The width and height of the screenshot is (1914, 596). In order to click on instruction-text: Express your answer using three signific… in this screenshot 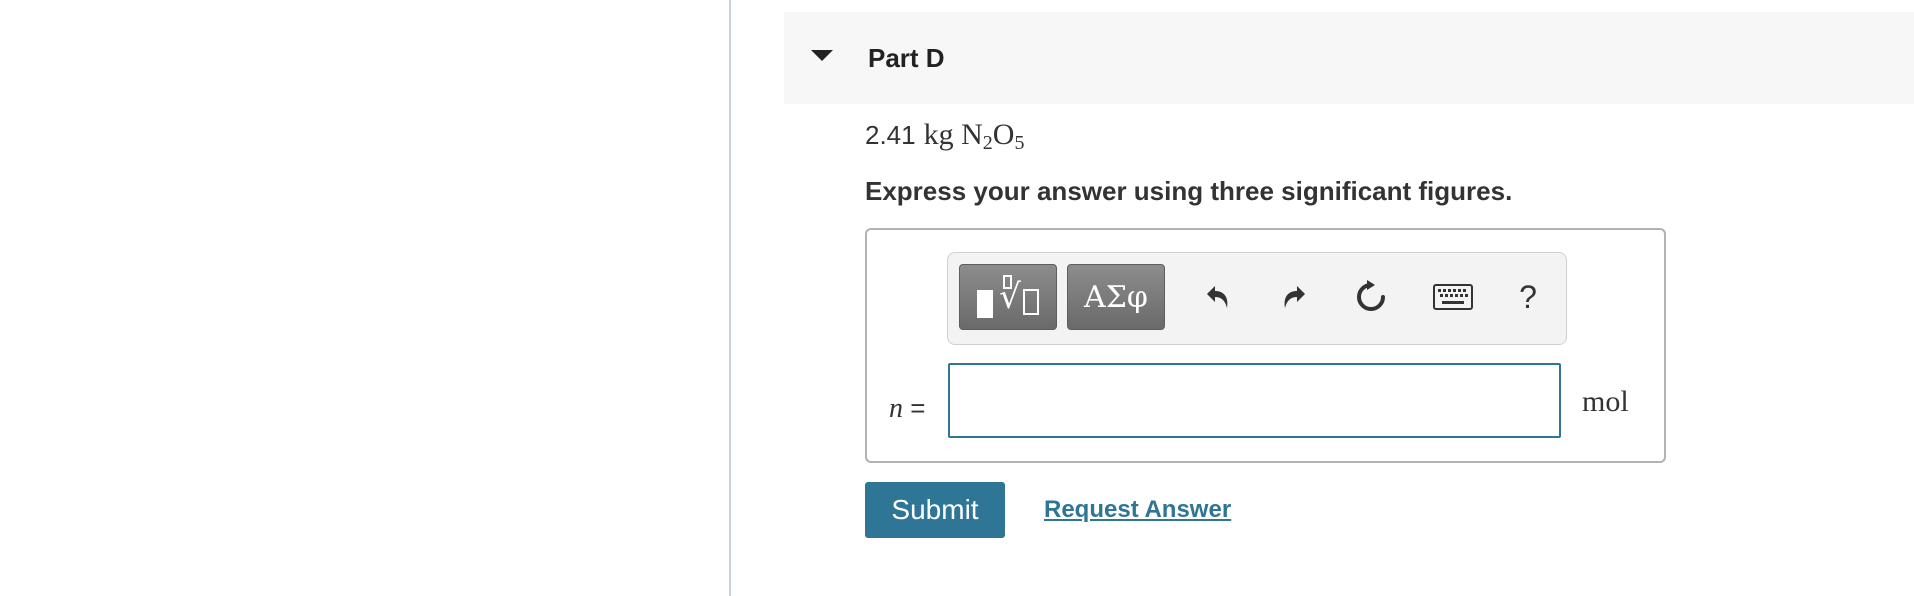, I will do `click(1189, 191)`.